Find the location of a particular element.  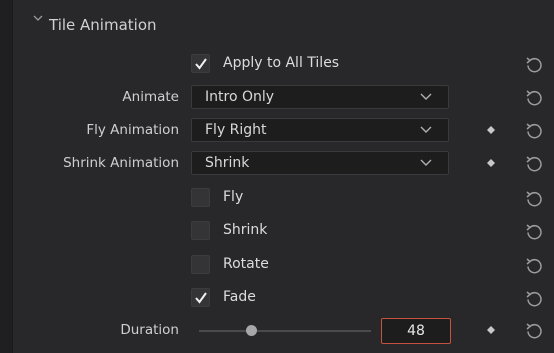

rotate-row: Rotate is located at coordinates (283, 266).